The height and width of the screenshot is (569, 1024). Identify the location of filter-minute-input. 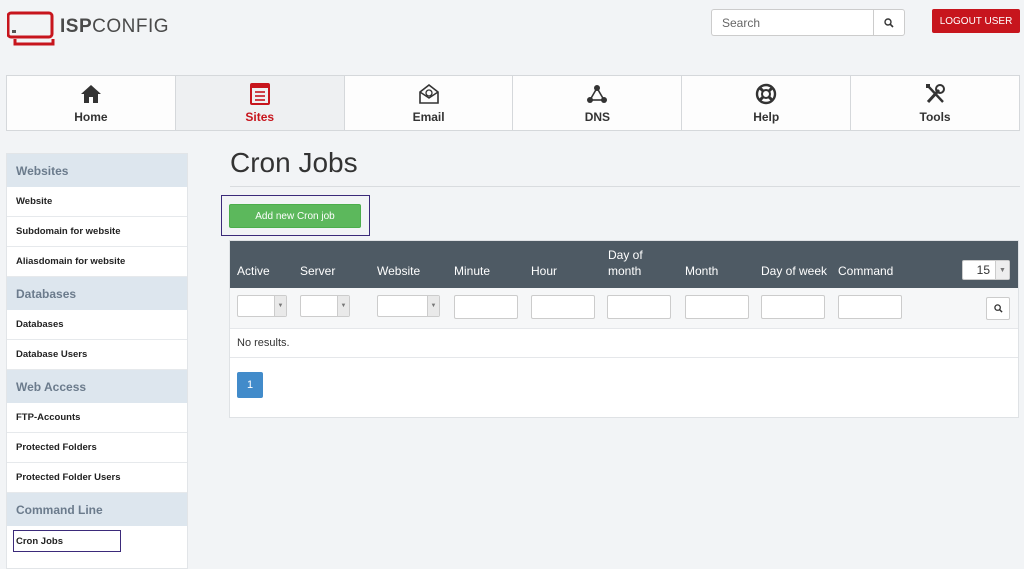
(486, 307).